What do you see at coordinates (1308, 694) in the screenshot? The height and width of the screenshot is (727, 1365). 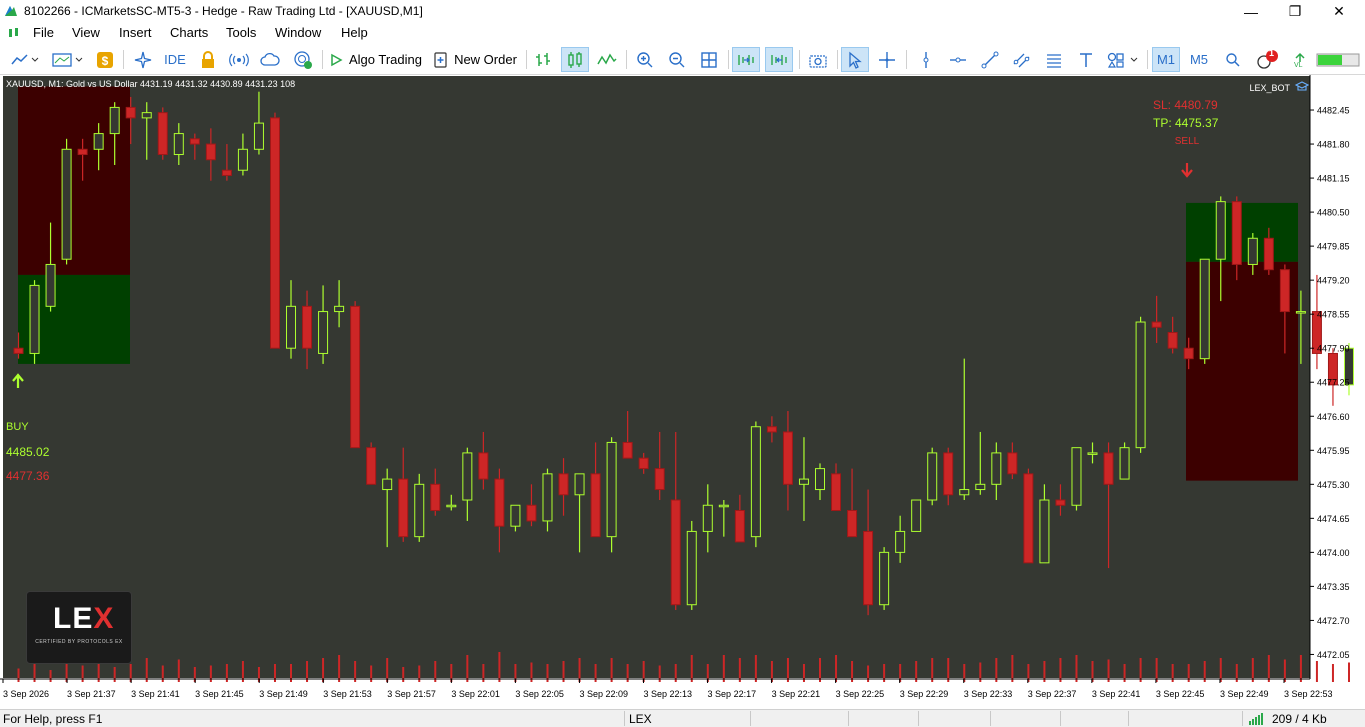 I see `time-tick-label: 3 Sep 22:53` at bounding box center [1308, 694].